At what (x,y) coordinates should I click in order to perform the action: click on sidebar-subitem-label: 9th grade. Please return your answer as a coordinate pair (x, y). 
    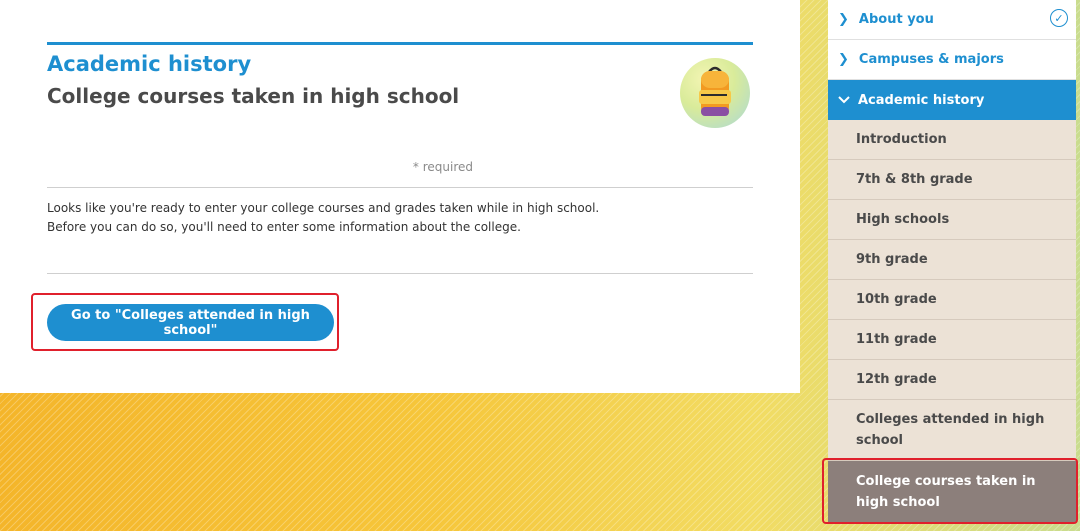
    Looking at the image, I should click on (892, 259).